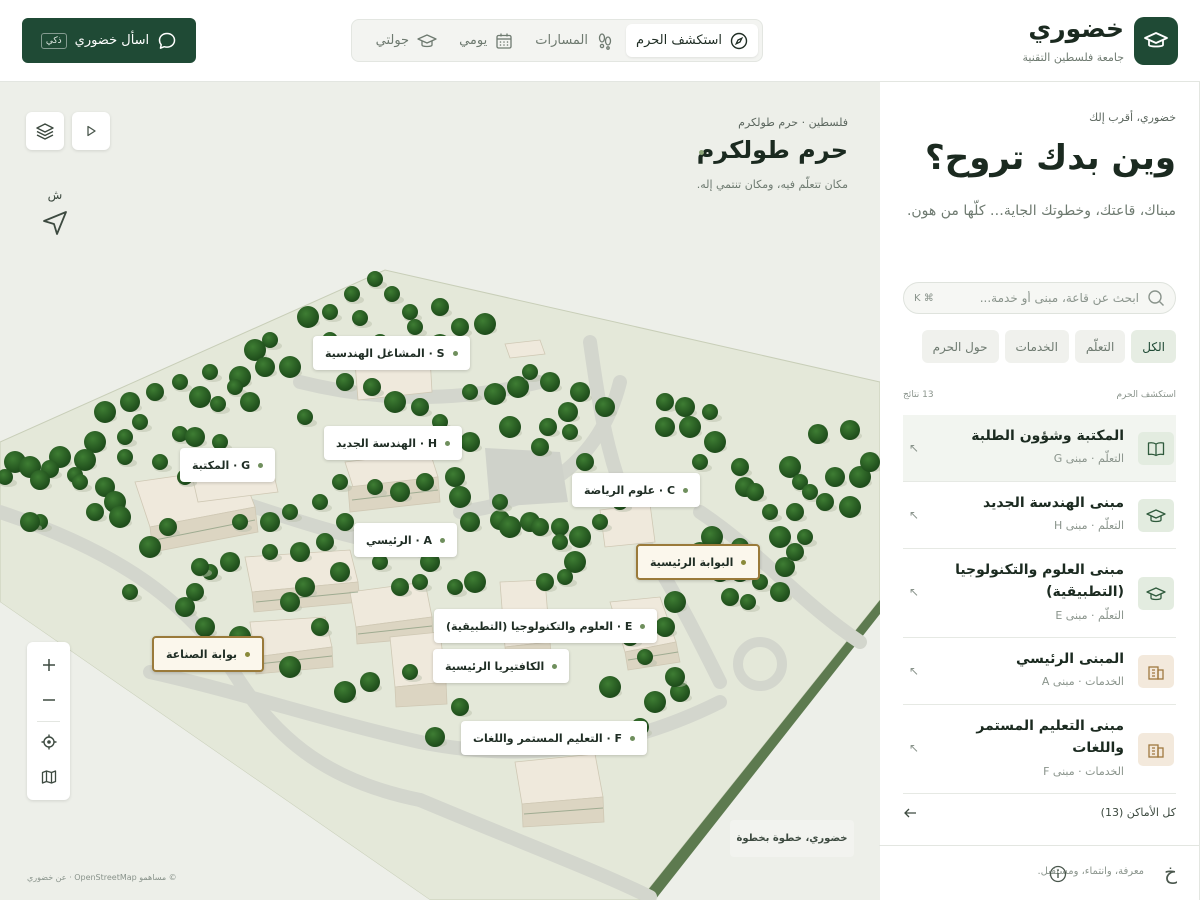 This screenshot has width=1200, height=900. What do you see at coordinates (1100, 346) in the screenshot?
I see `filter-learning: التعلّم` at bounding box center [1100, 346].